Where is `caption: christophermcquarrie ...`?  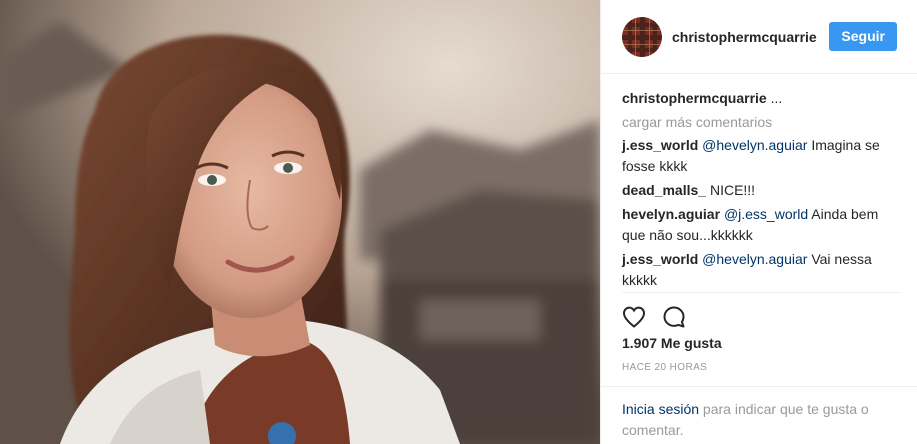
caption: christophermcquarrie ... is located at coordinates (761, 98).